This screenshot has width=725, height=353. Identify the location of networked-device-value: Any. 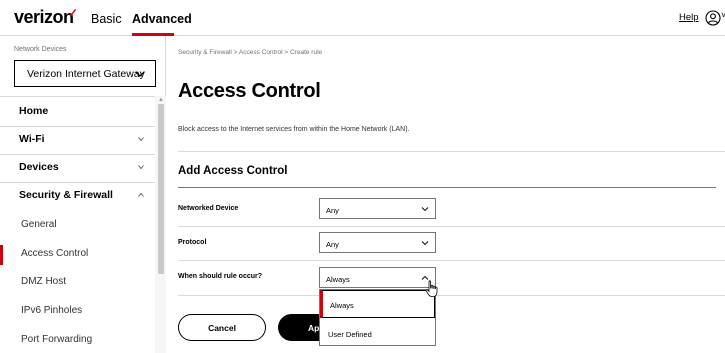
(332, 210).